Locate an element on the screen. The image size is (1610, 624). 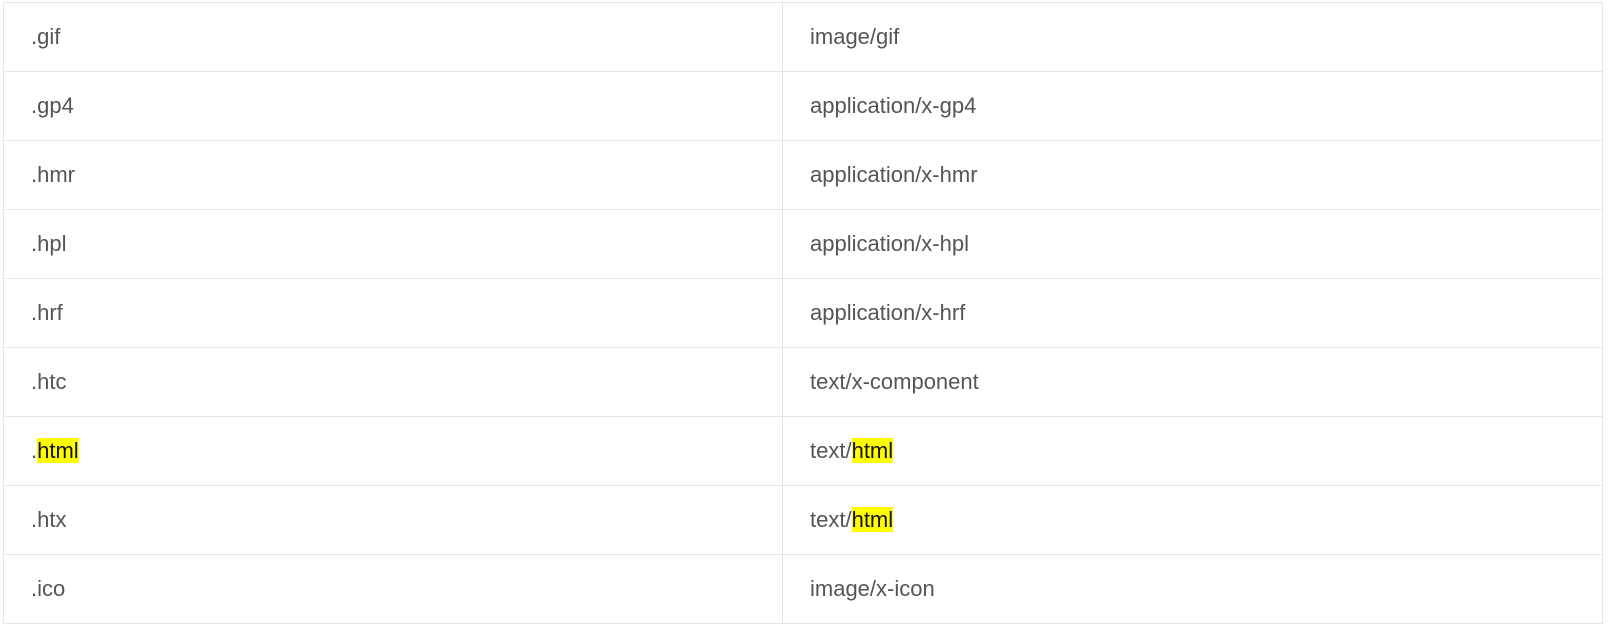
mime-type-cell: image/gif is located at coordinates (1192, 37).